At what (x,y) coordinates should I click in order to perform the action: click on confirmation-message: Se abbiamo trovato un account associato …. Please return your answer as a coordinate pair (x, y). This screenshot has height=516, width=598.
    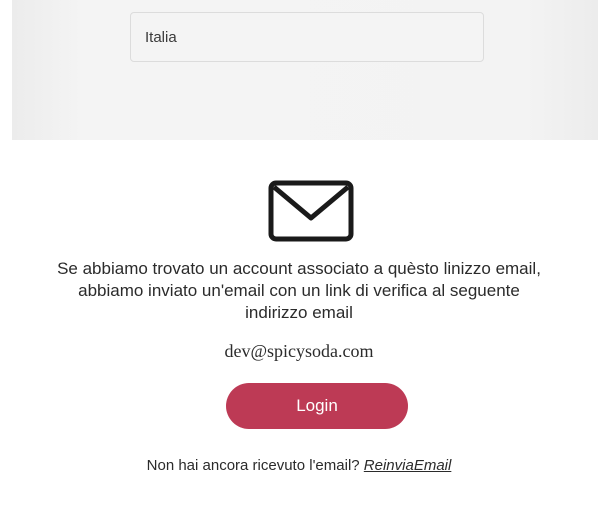
    Looking at the image, I should click on (299, 291).